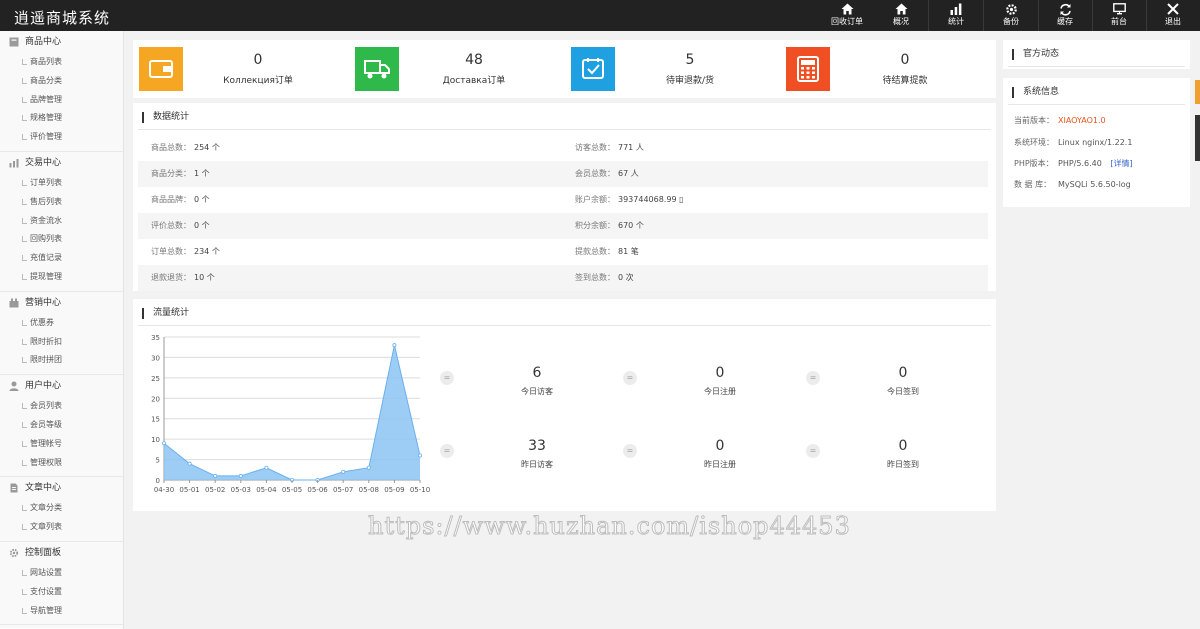  I want to click on stats-row: 订单总数： 234 个 提款总数： 81 笔, so click(563, 252).